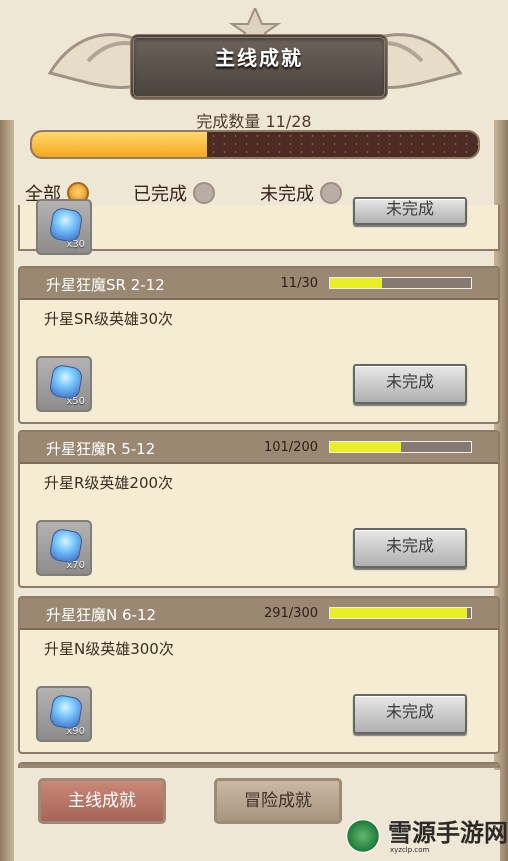  Describe the element at coordinates (290, 447) in the screenshot. I see `achievement-progress-count: 101/200` at that location.